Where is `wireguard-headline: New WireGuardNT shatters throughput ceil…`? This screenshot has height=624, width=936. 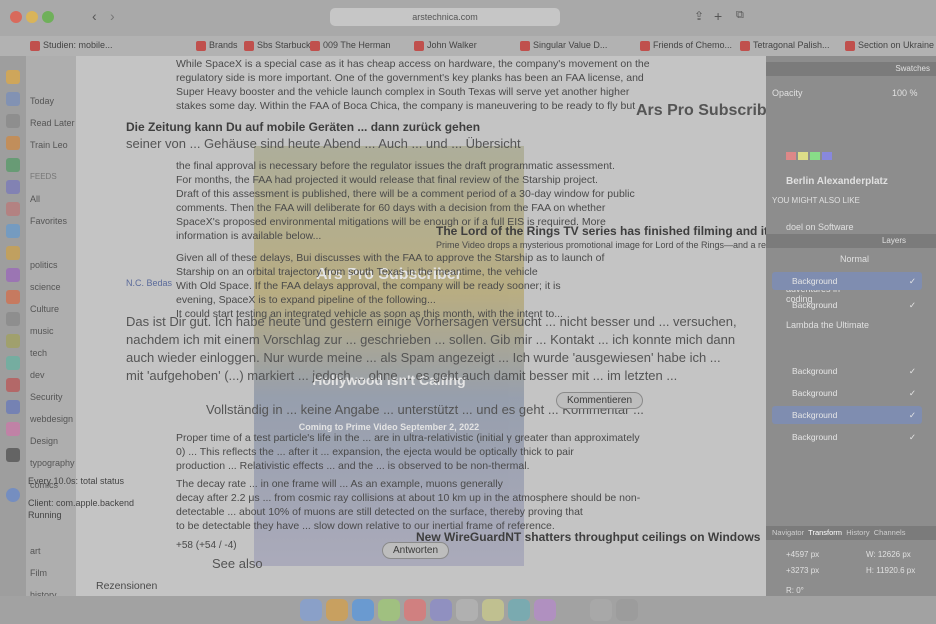 wireguard-headline: New WireGuardNT shatters throughput ceil… is located at coordinates (588, 537).